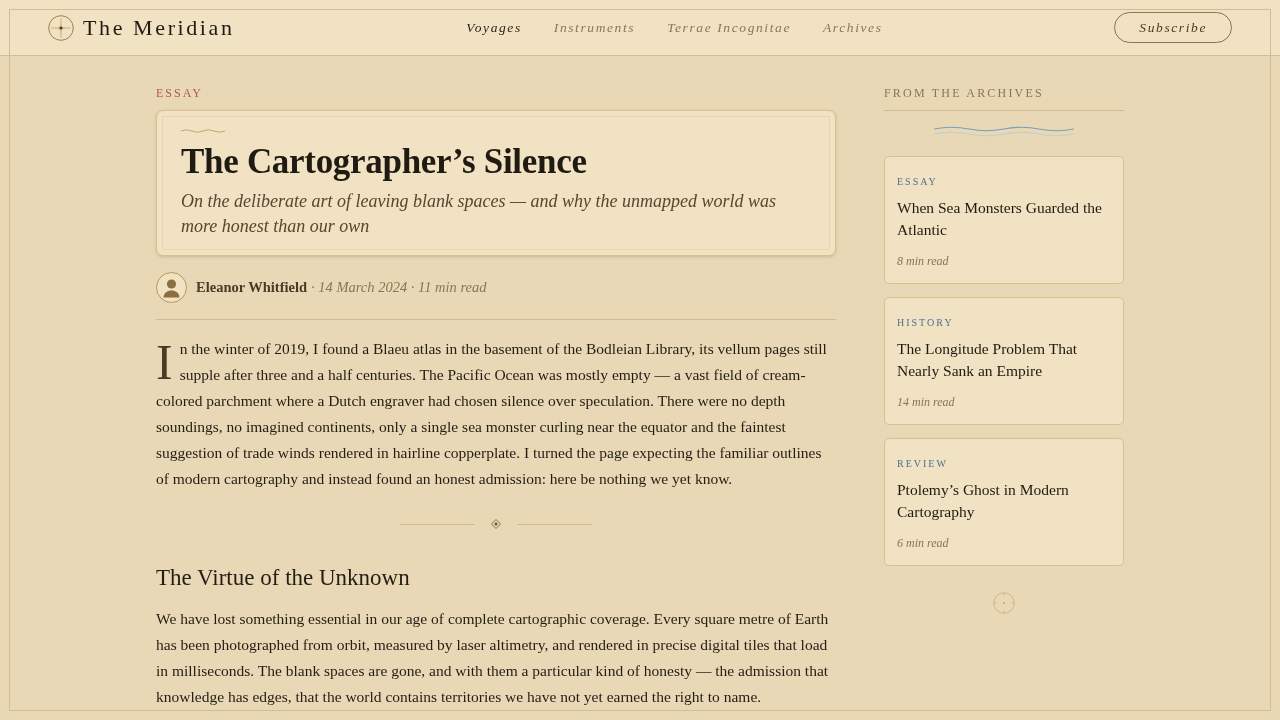 The image size is (1280, 720). I want to click on category-label: REVIEW, so click(923, 464).